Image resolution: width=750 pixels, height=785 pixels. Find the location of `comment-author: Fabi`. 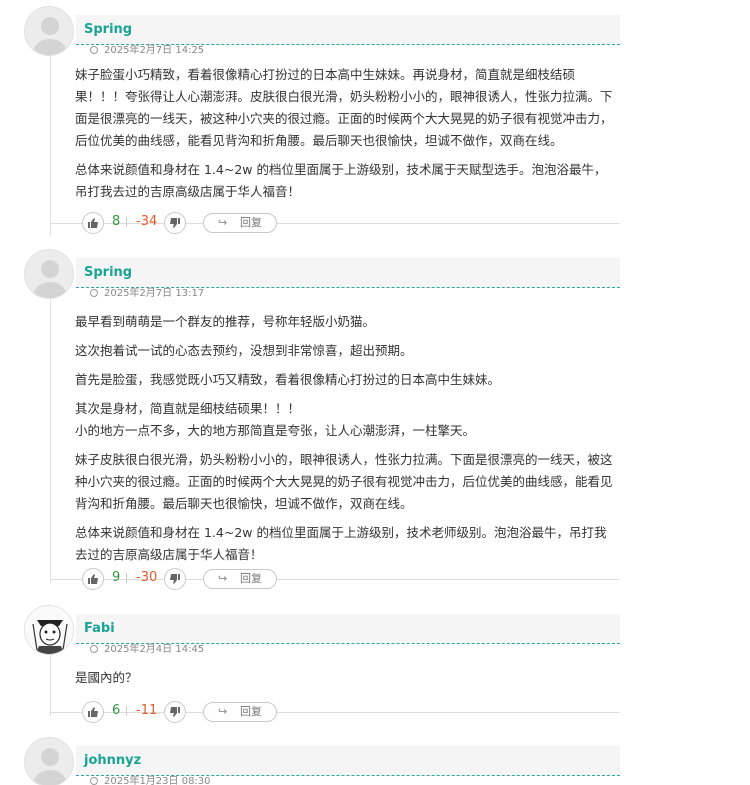

comment-author: Fabi is located at coordinates (99, 628).